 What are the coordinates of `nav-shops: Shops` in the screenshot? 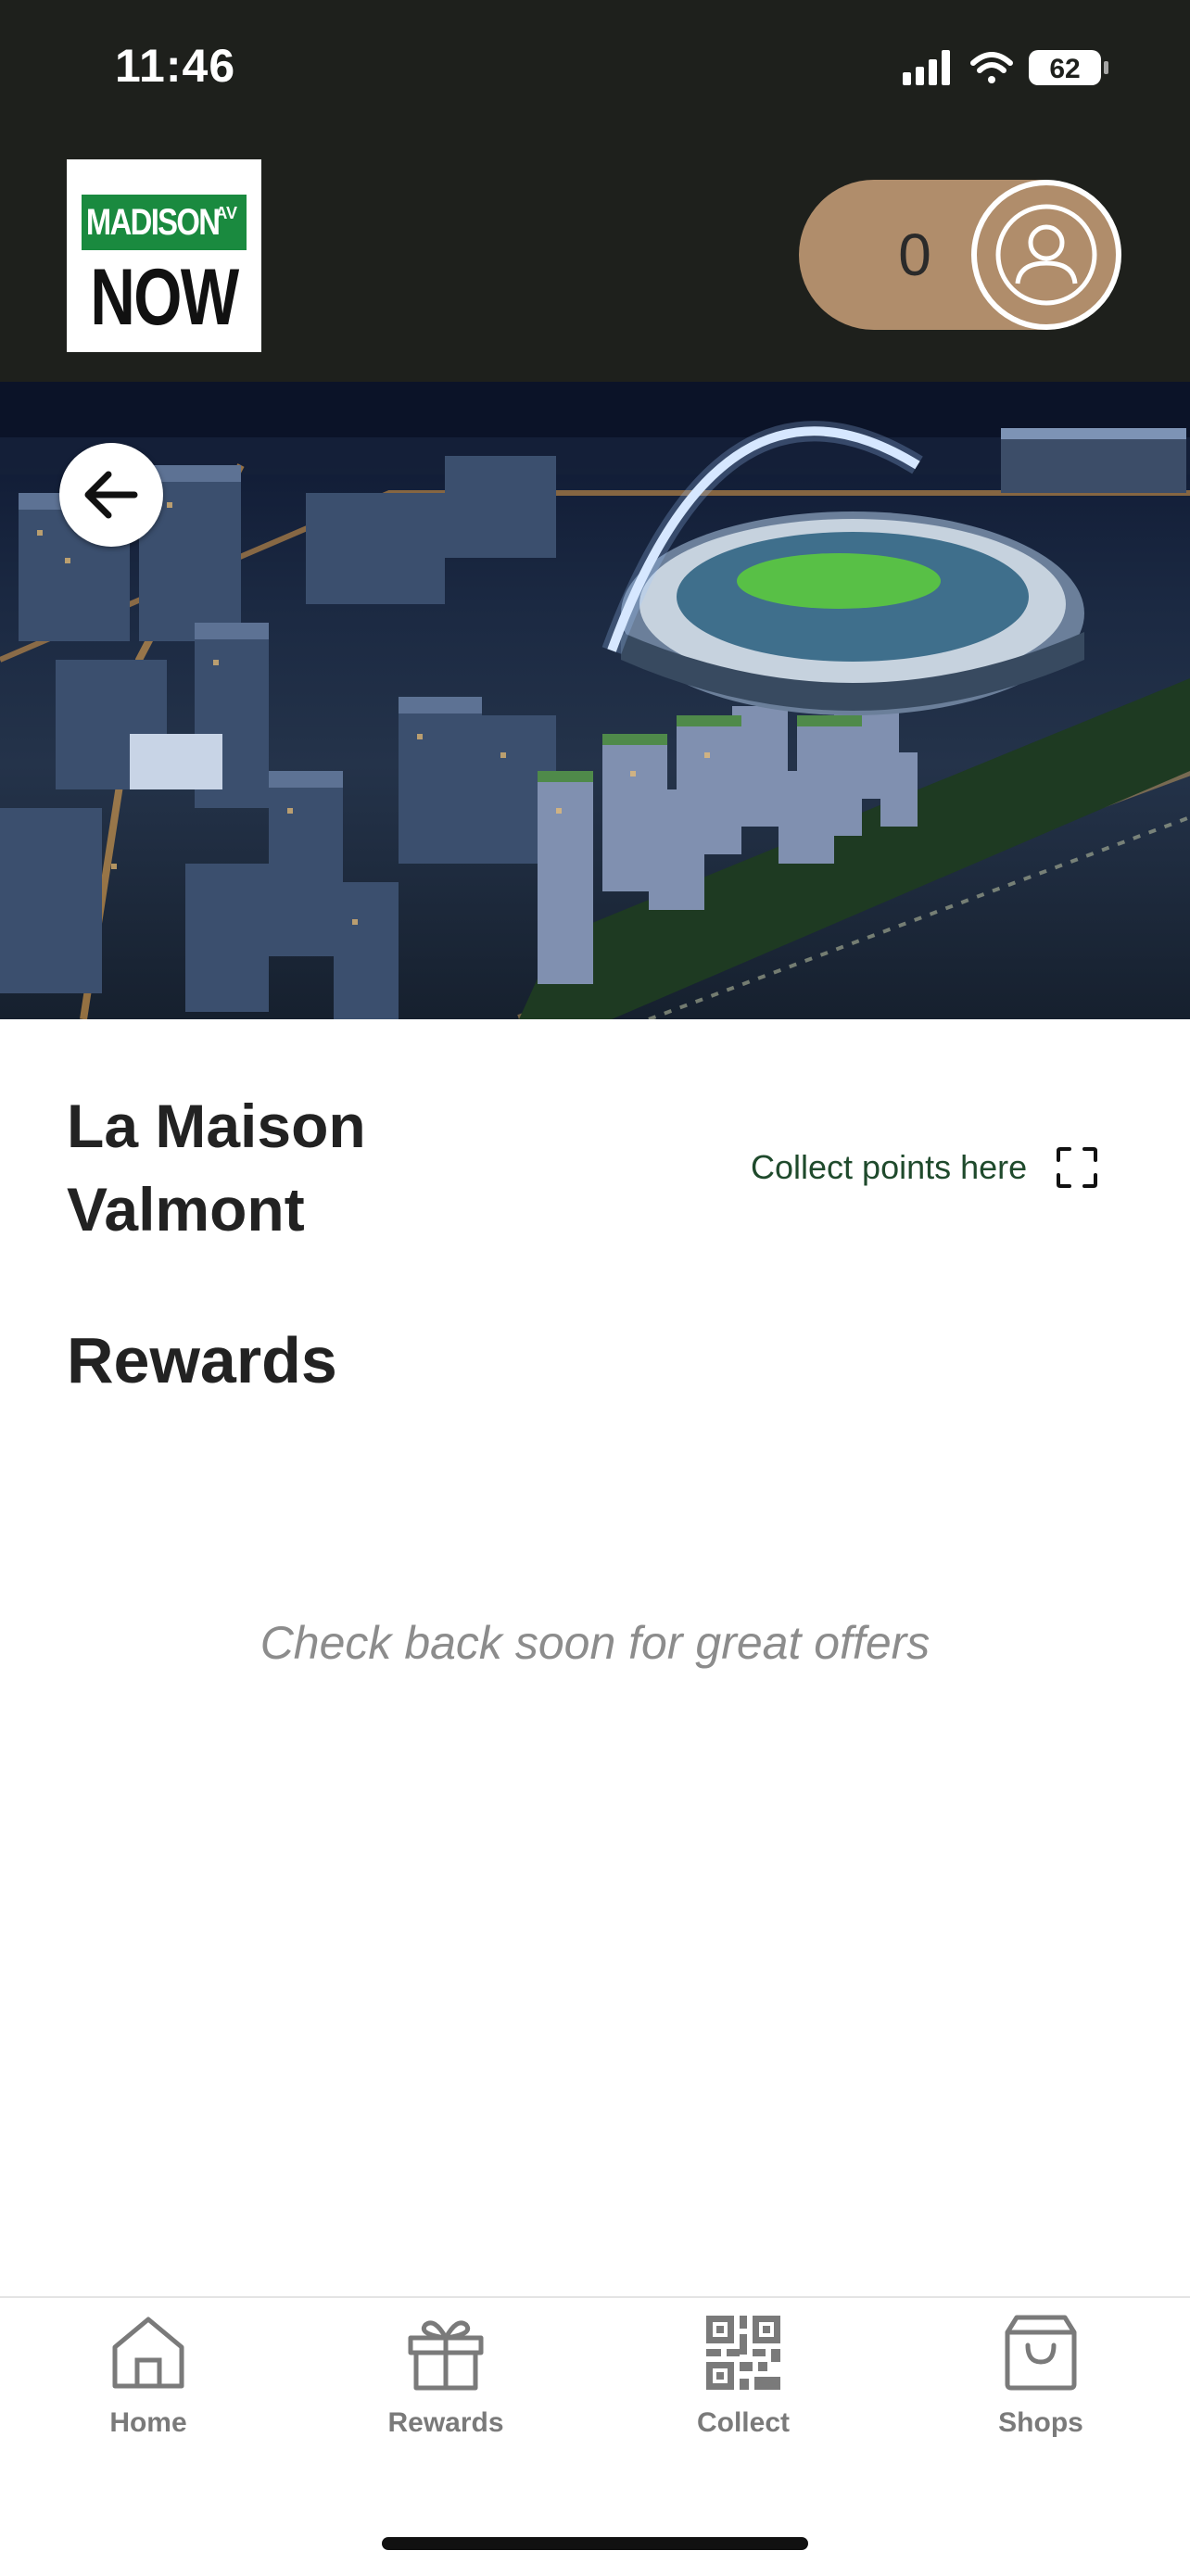 It's located at (1040, 2380).